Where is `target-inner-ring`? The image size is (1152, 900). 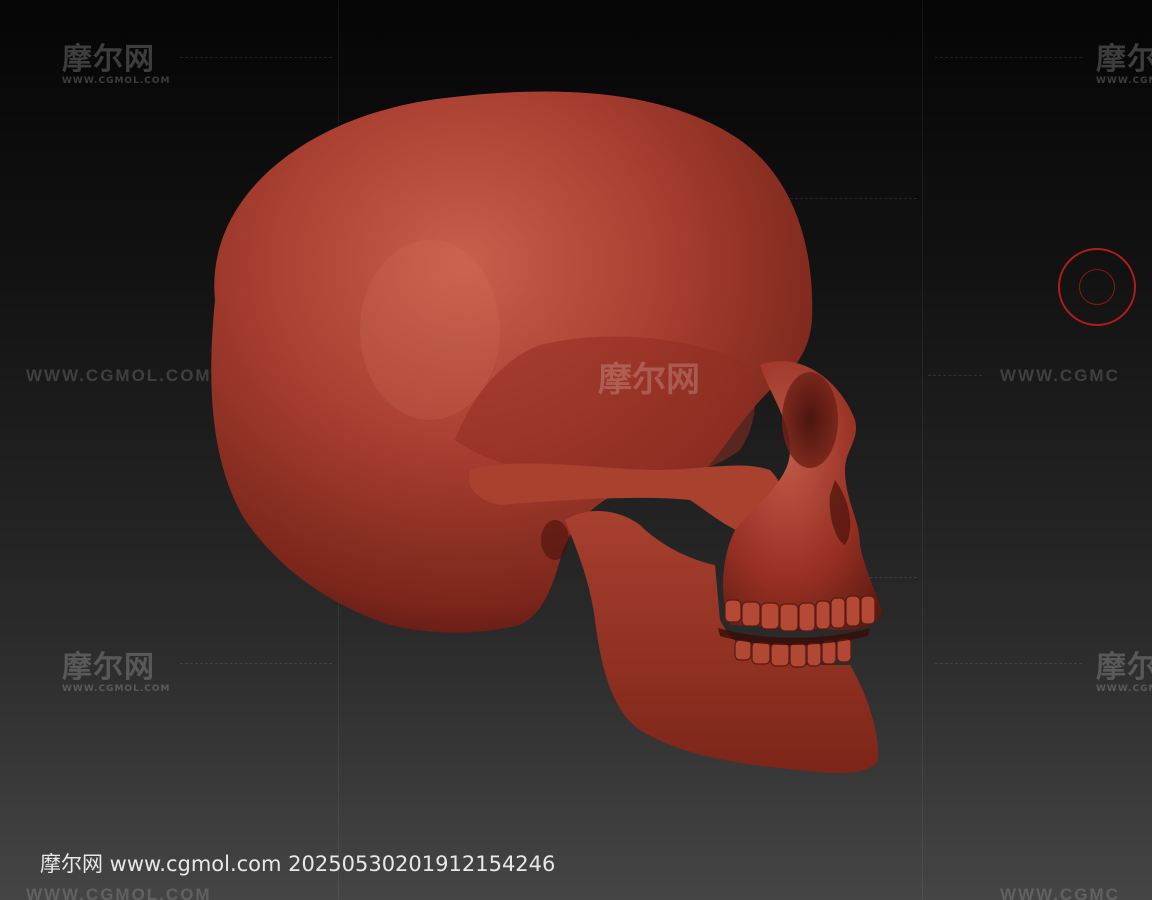 target-inner-ring is located at coordinates (1097, 287).